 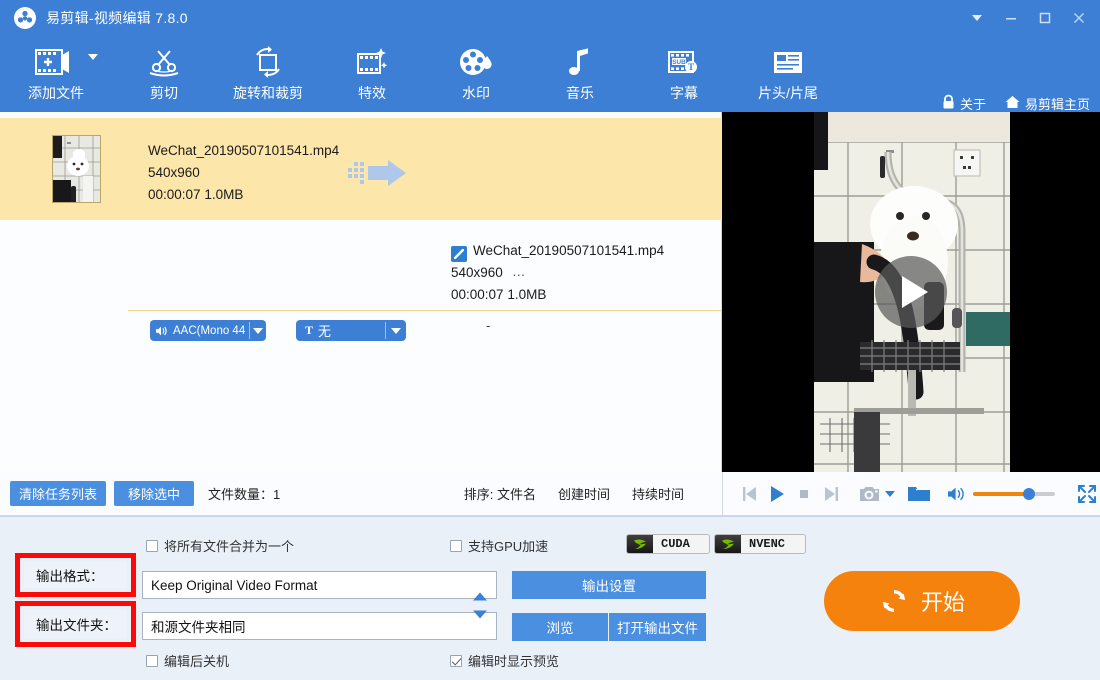 I want to click on list-toolbar: 清除任务列表 移除选中 文件数量：1 排序: 文件名 创建时间 持续时间, so click(x=361, y=494).